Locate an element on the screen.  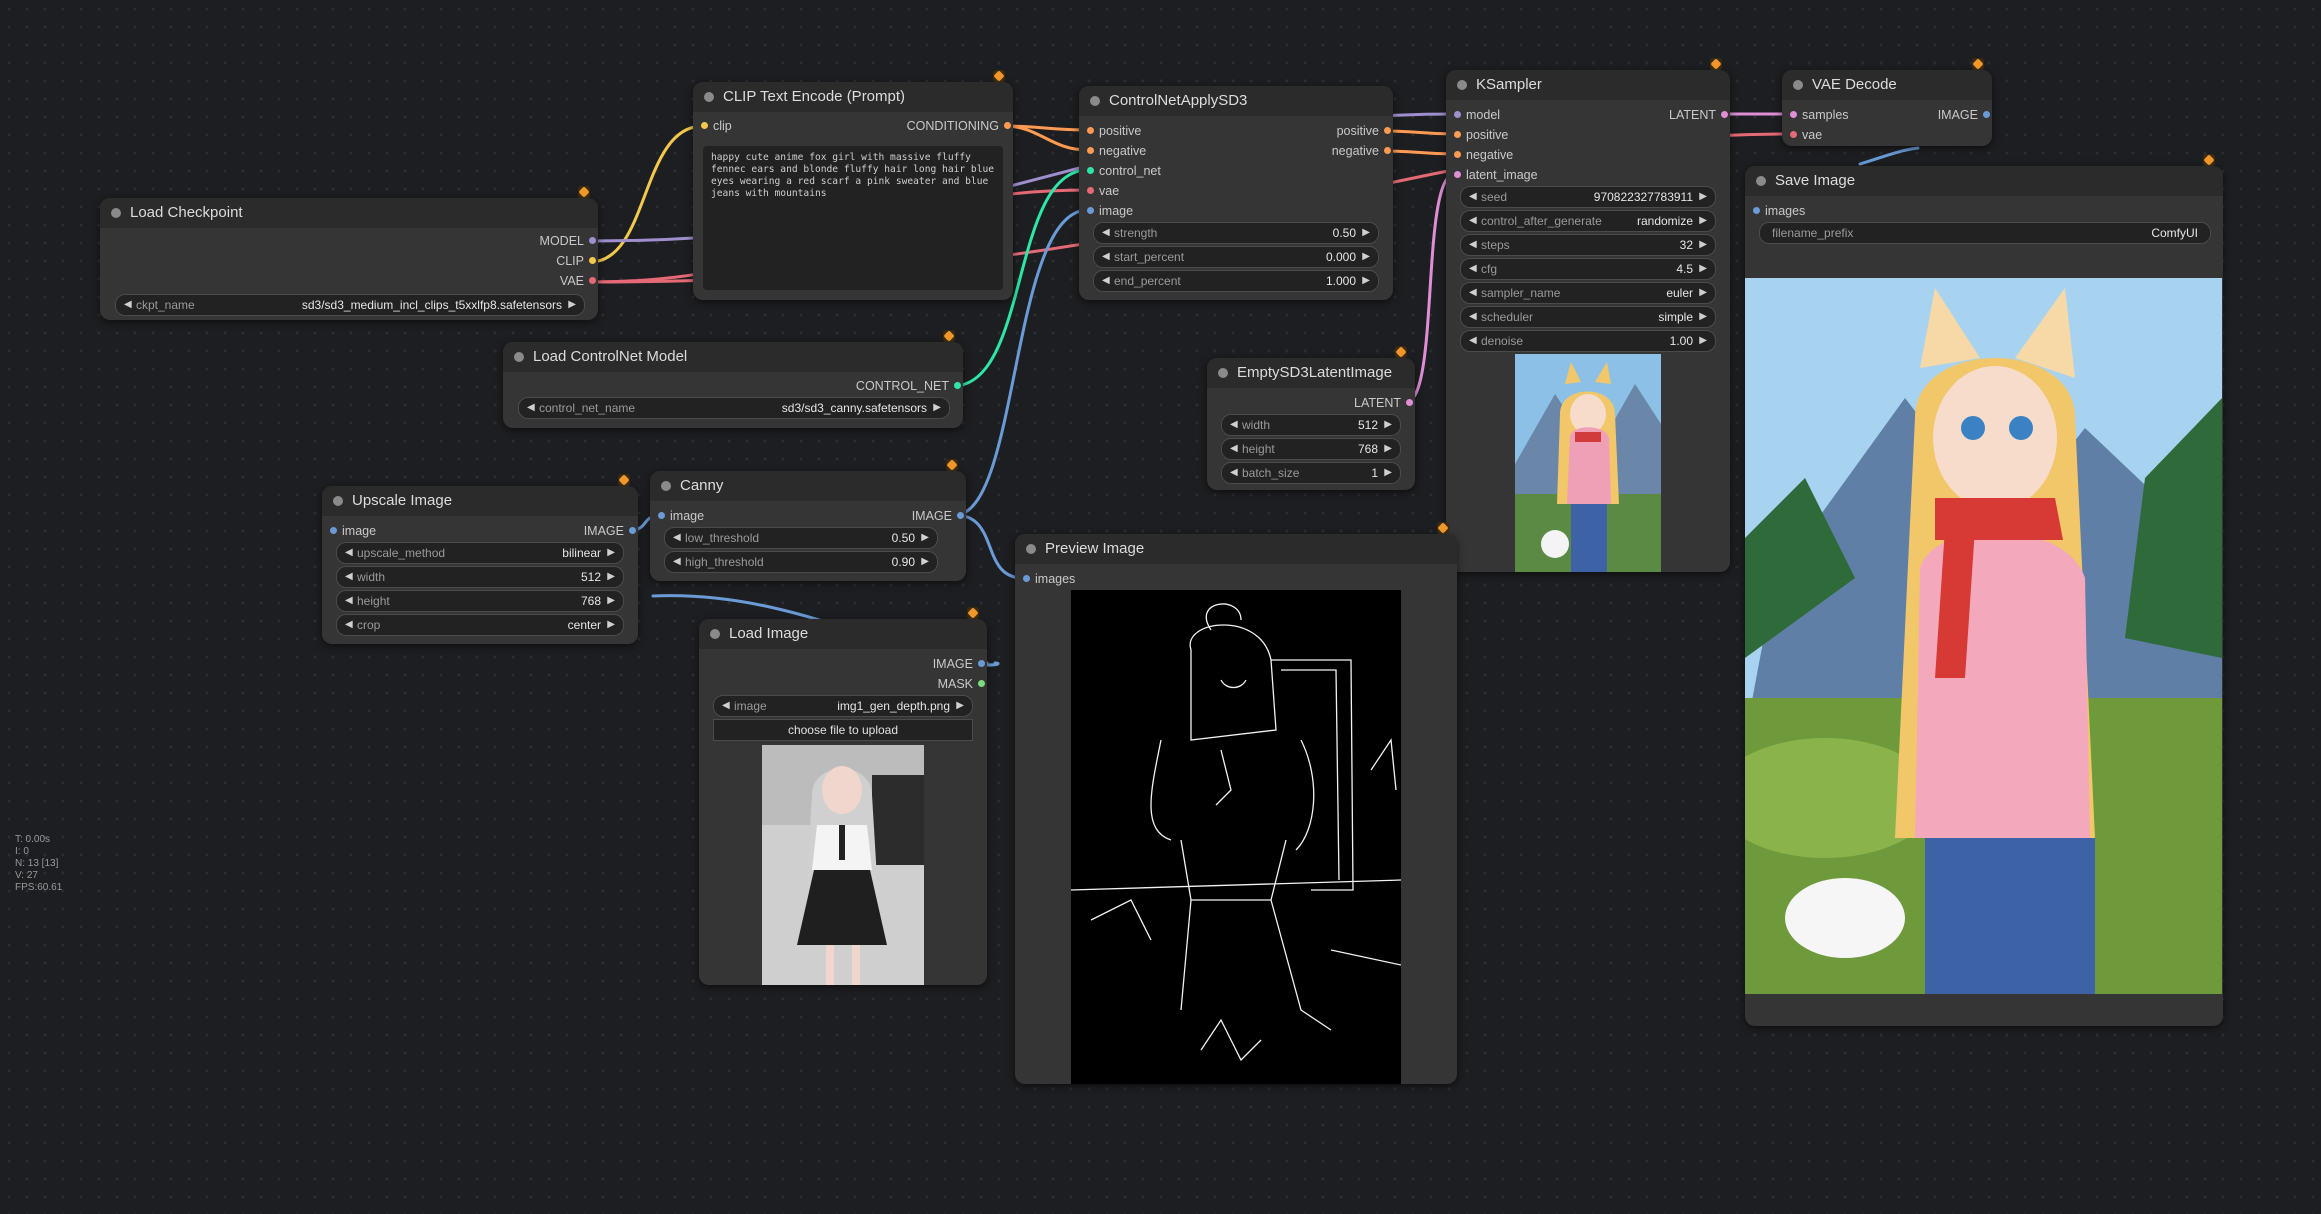
output-latent: LATENT is located at coordinates (1698, 115).